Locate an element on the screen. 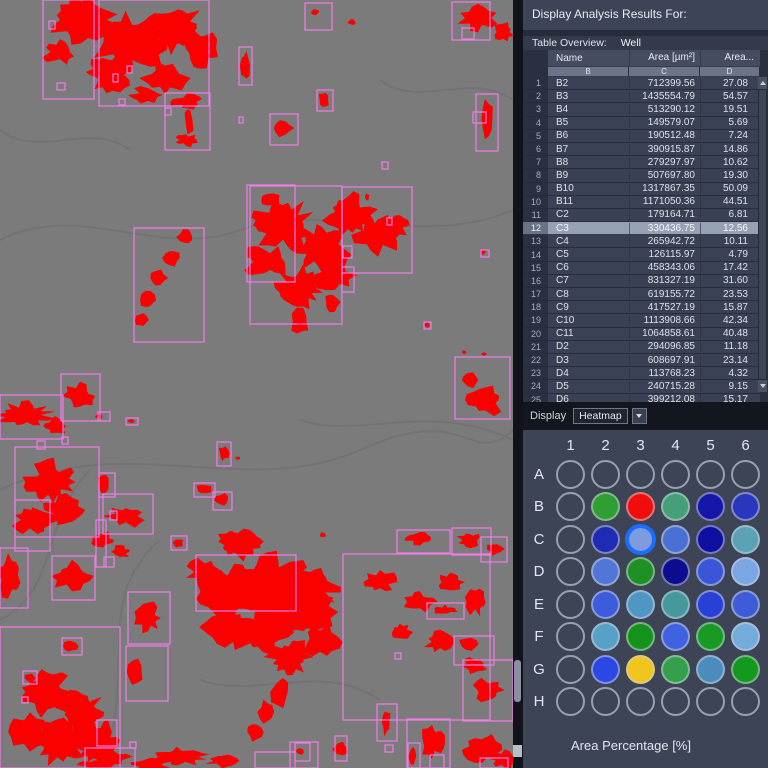 This screenshot has width=768, height=768. well-G1 is located at coordinates (570, 669).